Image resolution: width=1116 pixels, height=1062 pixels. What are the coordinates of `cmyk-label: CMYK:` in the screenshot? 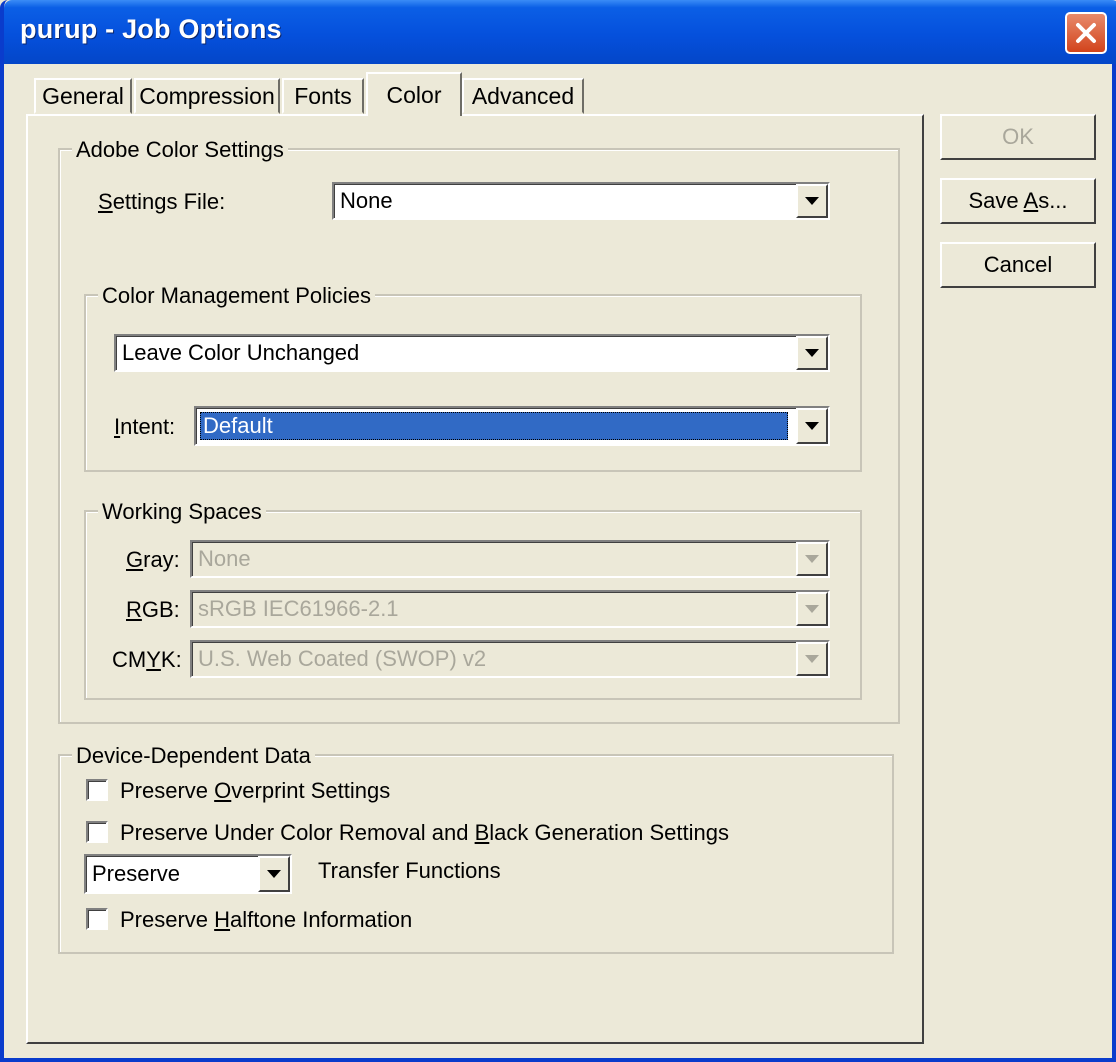 It's located at (147, 659).